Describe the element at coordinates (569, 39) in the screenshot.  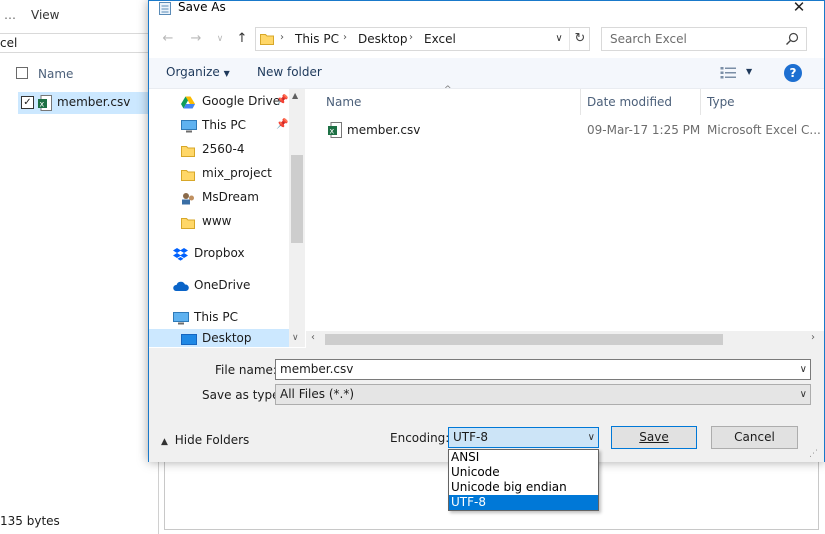
I see `address-divider` at that location.